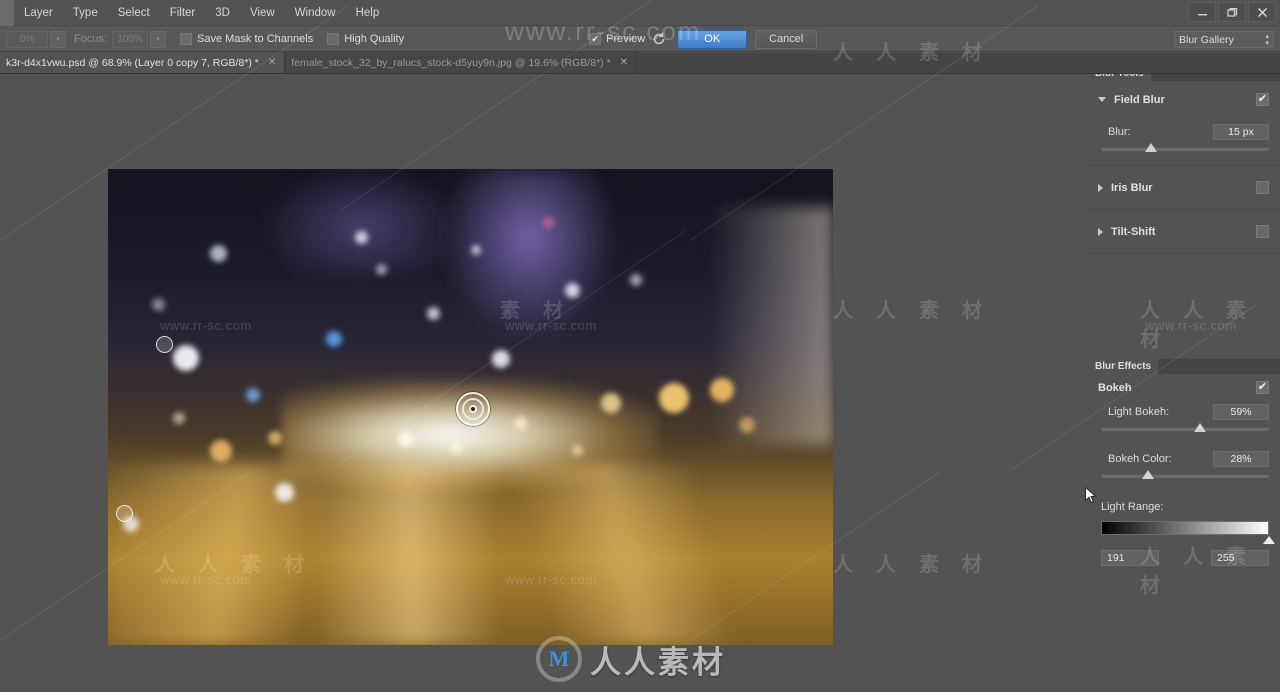 The image size is (1280, 692). Describe the element at coordinates (1119, 132) in the screenshot. I see `blur-amount-label: Blur:` at that location.